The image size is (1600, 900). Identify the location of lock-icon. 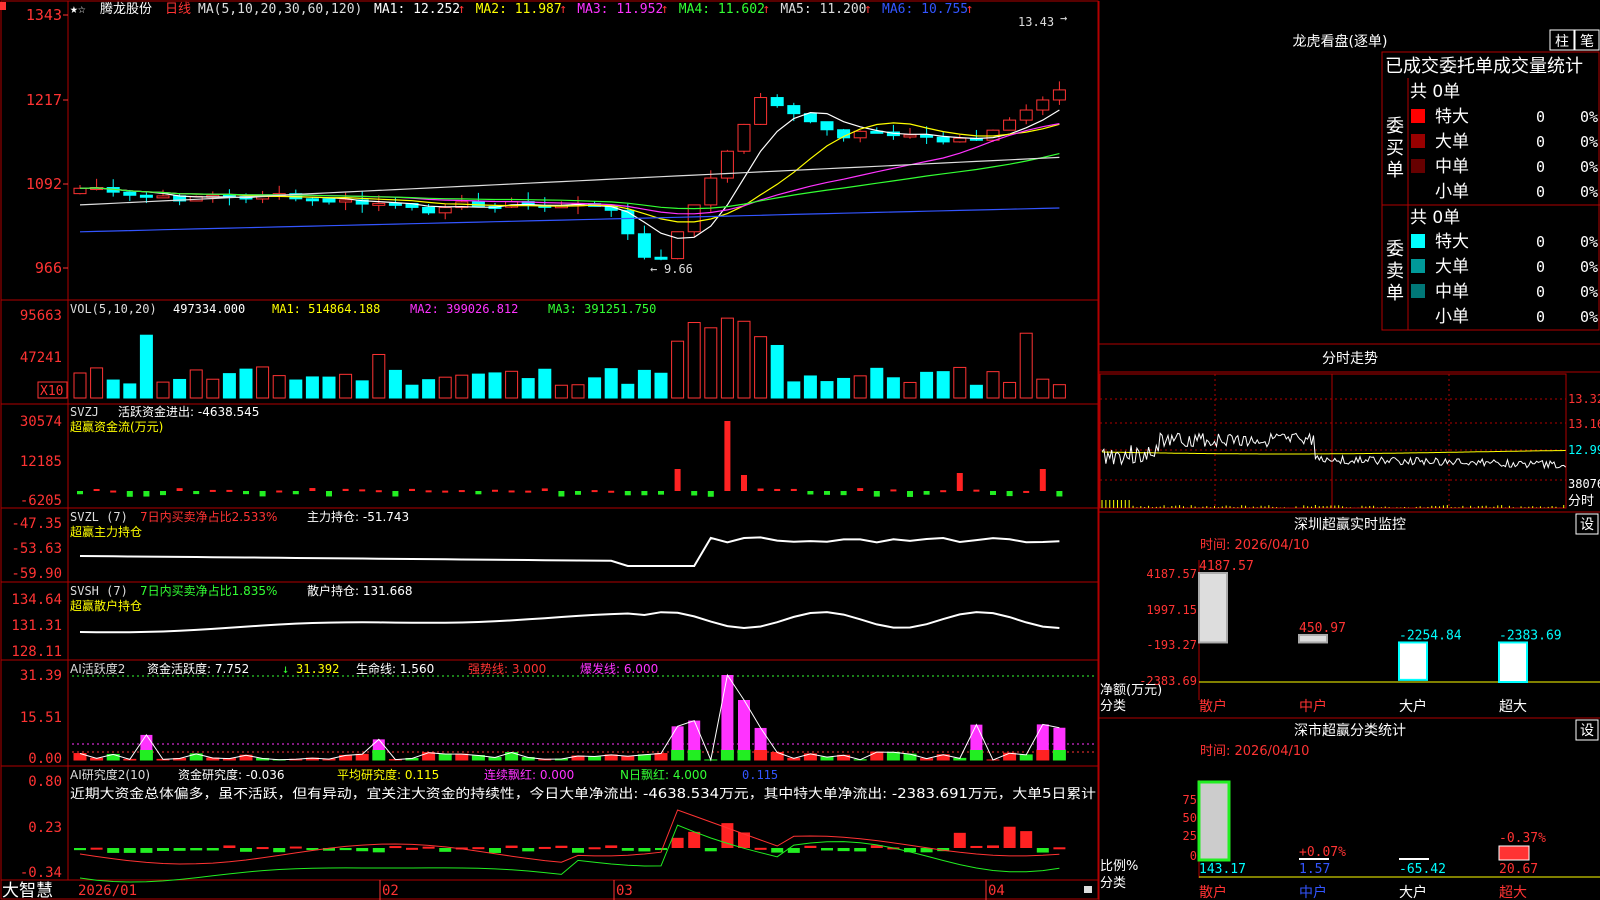
(1088, 889).